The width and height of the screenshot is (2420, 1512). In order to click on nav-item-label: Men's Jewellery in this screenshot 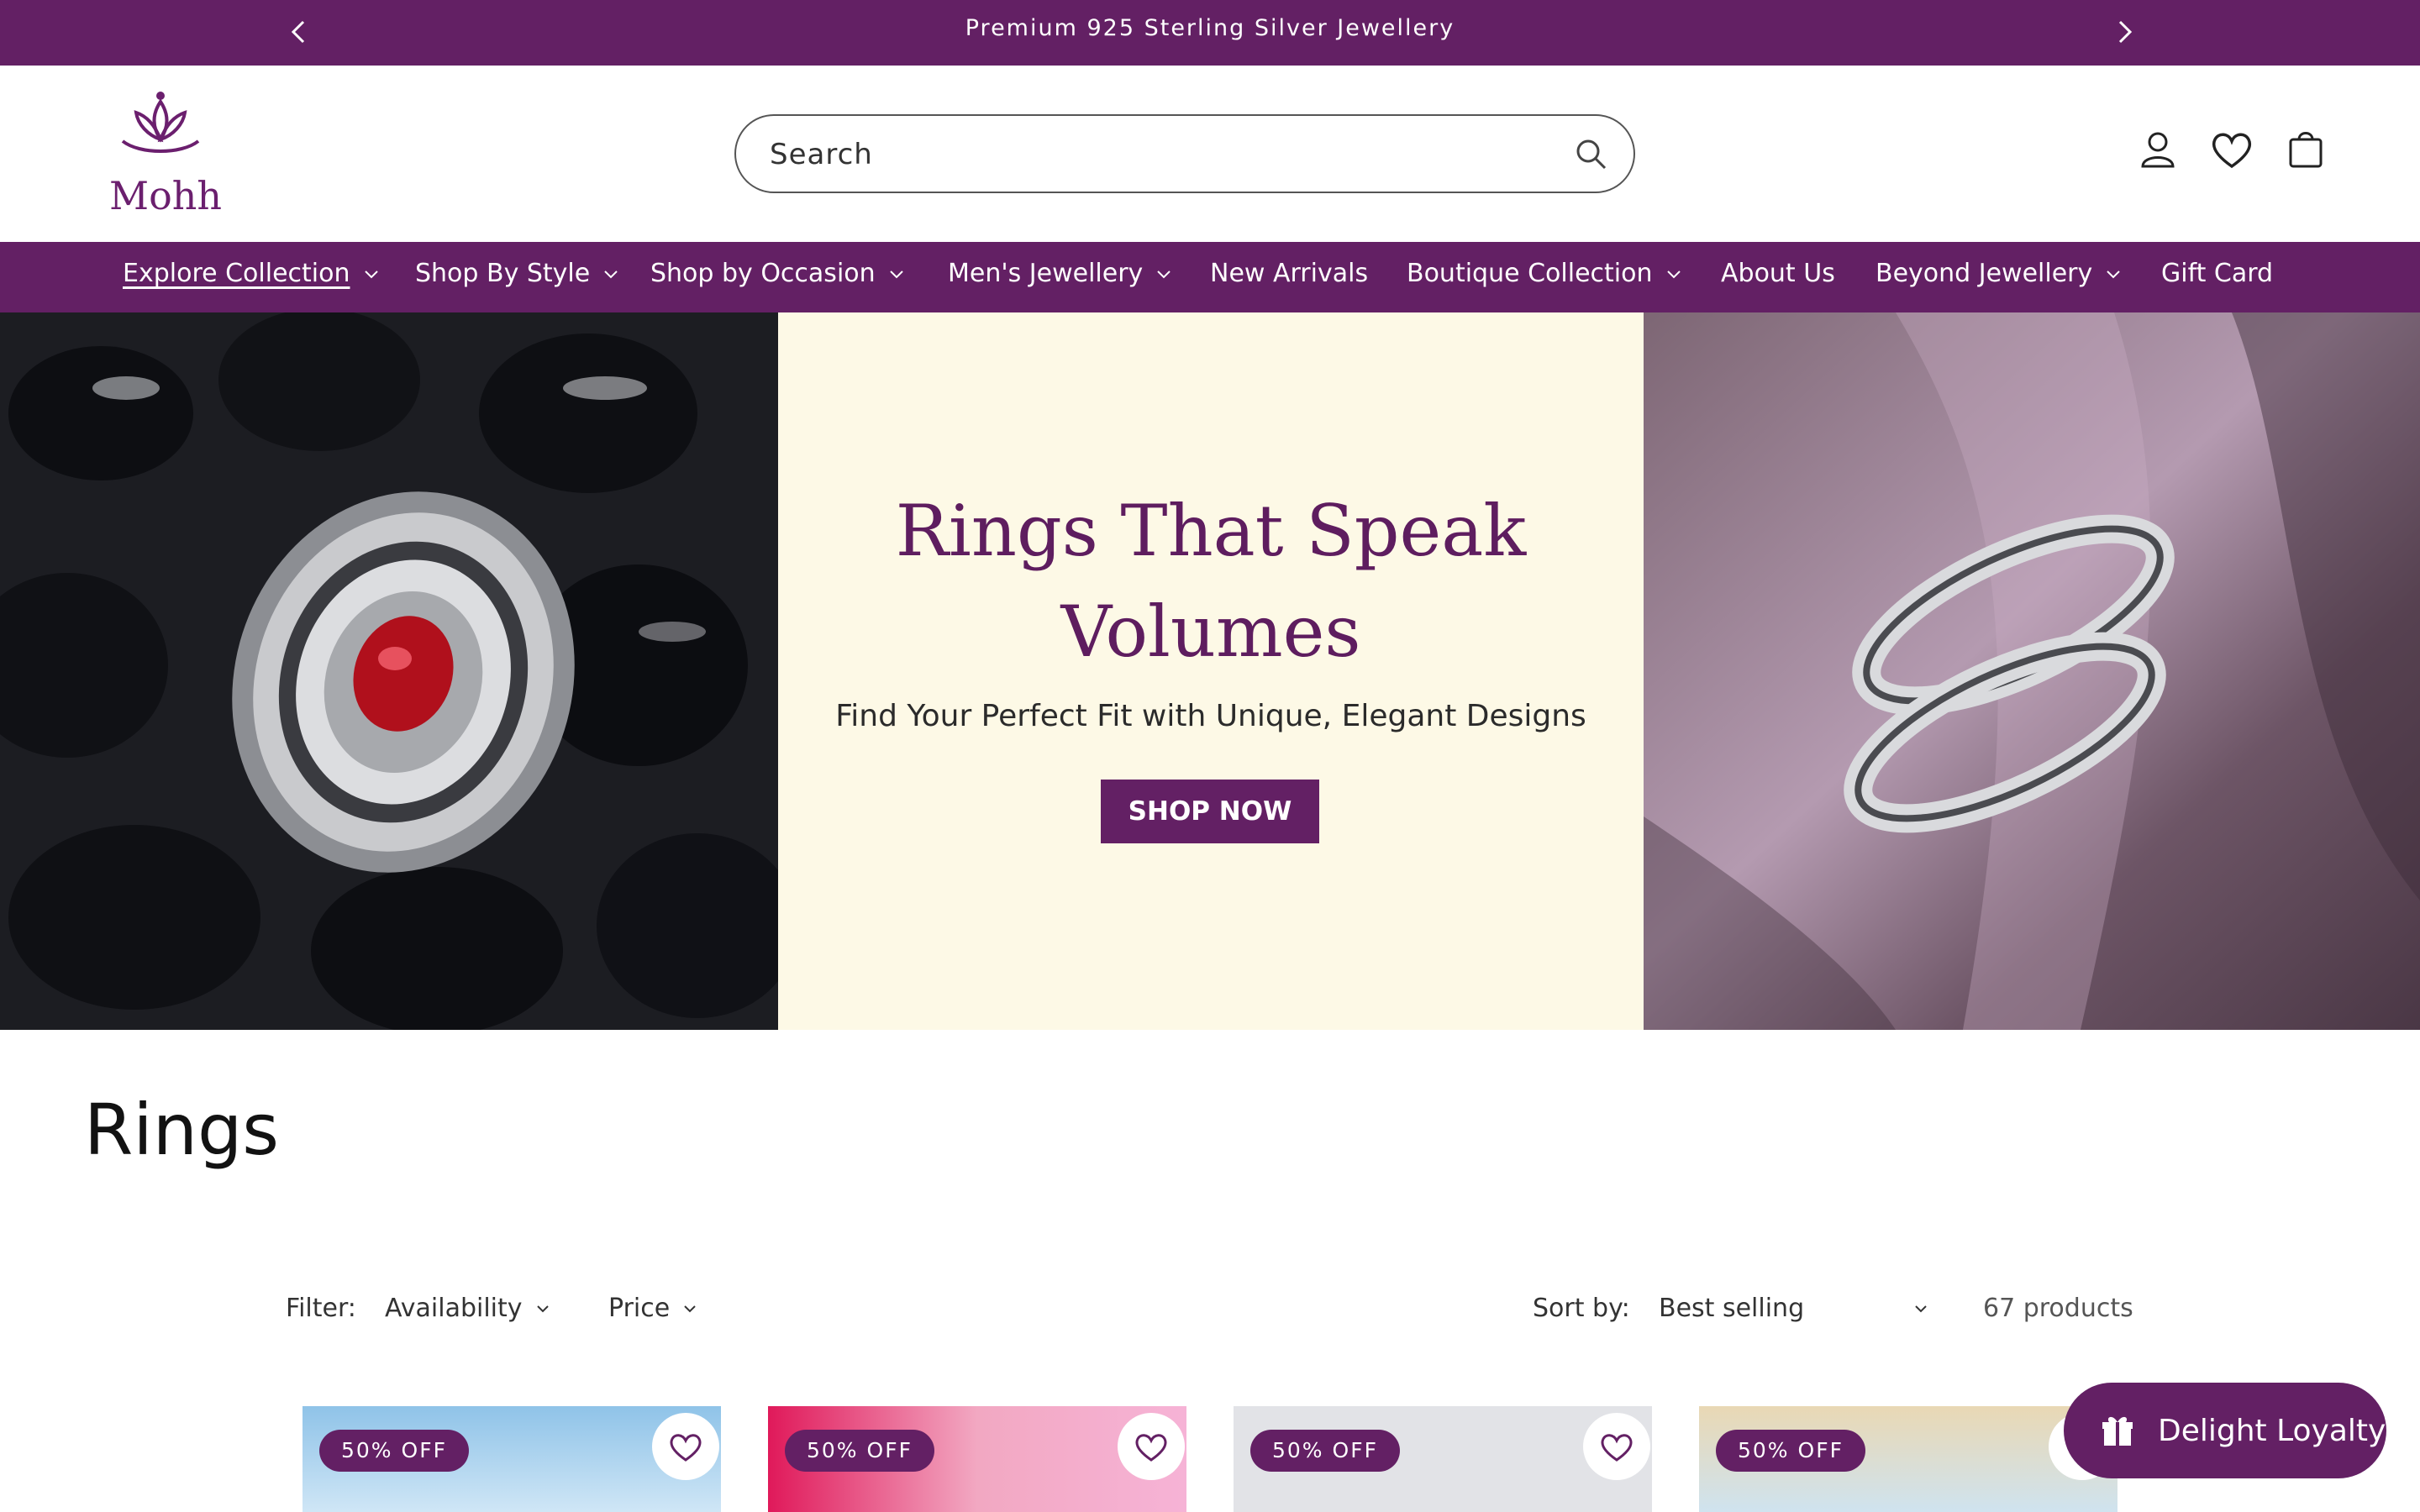, I will do `click(1046, 273)`.